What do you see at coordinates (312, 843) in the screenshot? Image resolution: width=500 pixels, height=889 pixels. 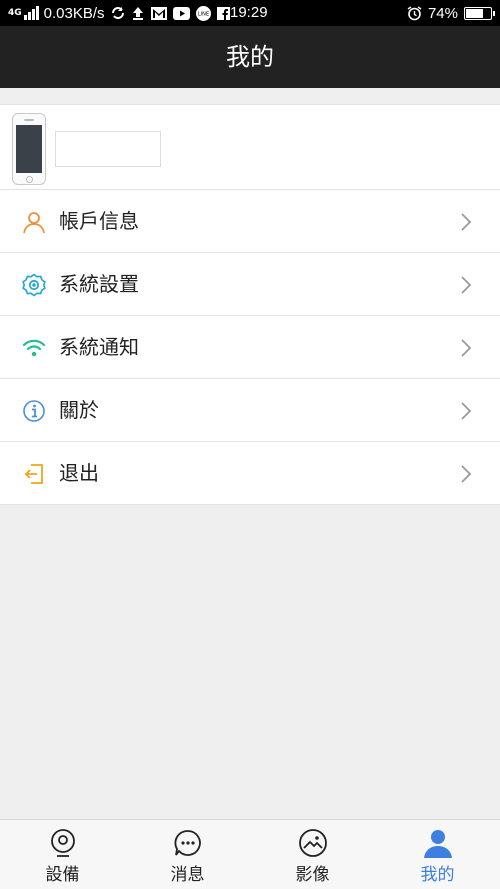 I see `image-icon` at bounding box center [312, 843].